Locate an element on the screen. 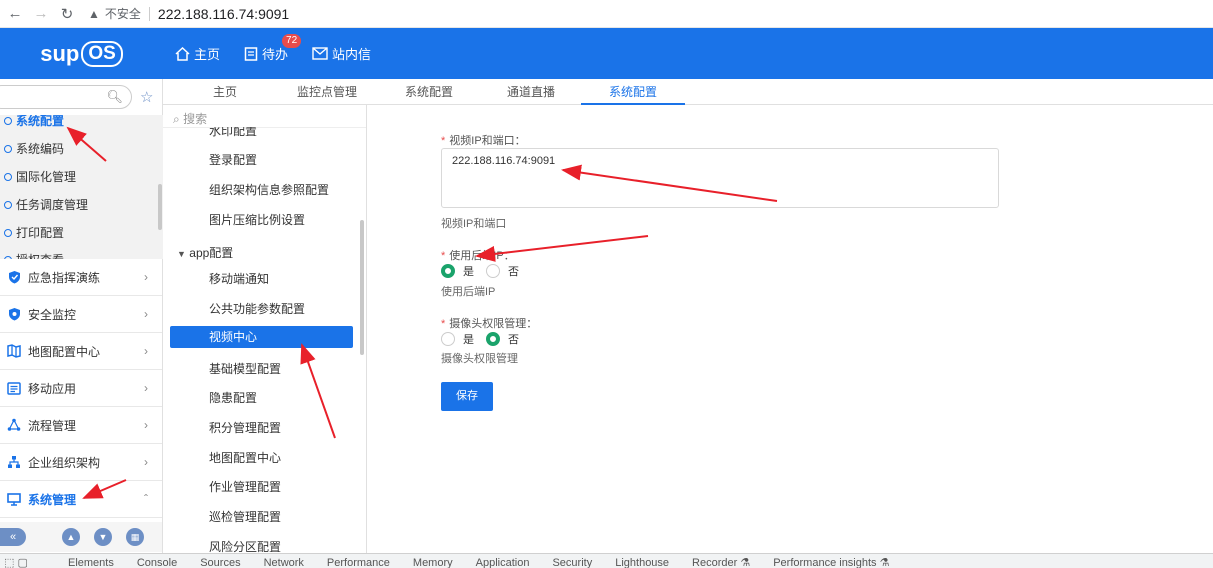 The height and width of the screenshot is (568, 1213). tree-scrollbar is located at coordinates (362, 287).